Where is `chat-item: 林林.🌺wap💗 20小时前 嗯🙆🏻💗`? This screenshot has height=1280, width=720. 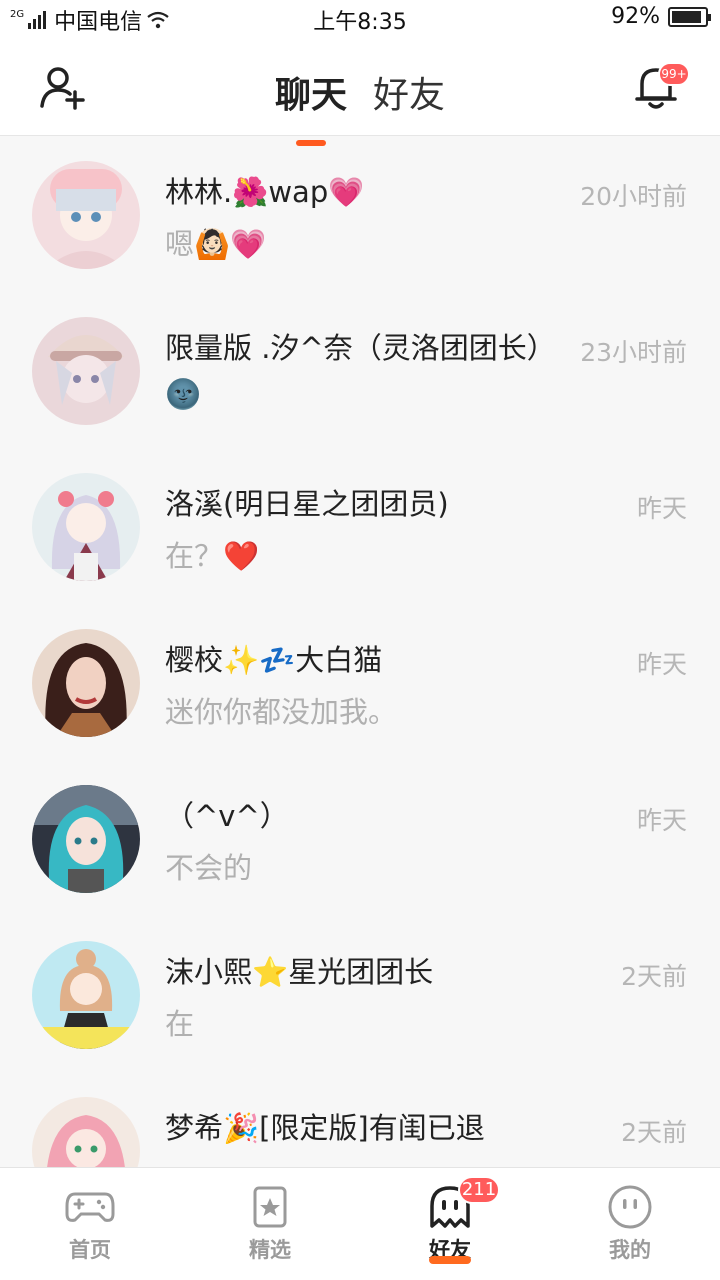 chat-item: 林林.🌺wap💗 20小时前 嗯🙆🏻💗 is located at coordinates (360, 215).